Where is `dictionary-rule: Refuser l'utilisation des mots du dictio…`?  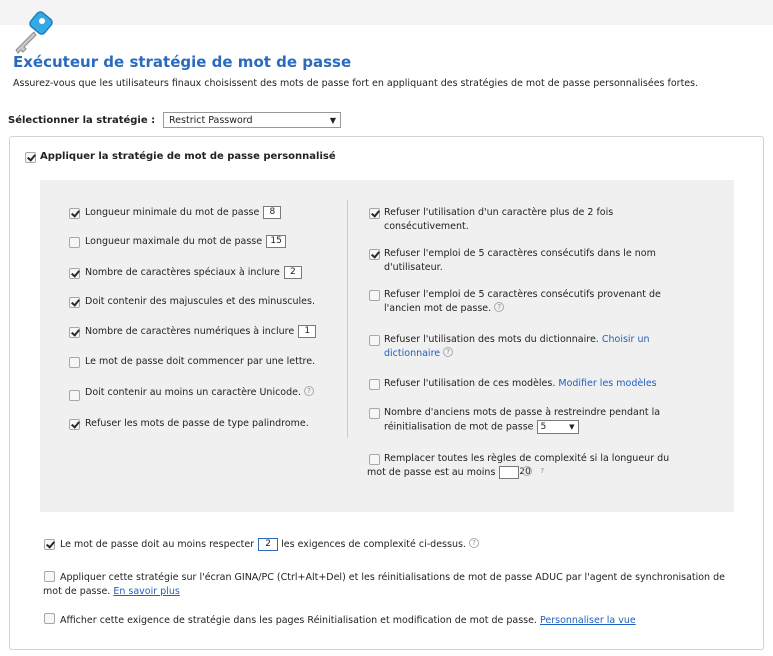 dictionary-rule: Refuser l'utilisation des mots du dictio… is located at coordinates (534, 347).